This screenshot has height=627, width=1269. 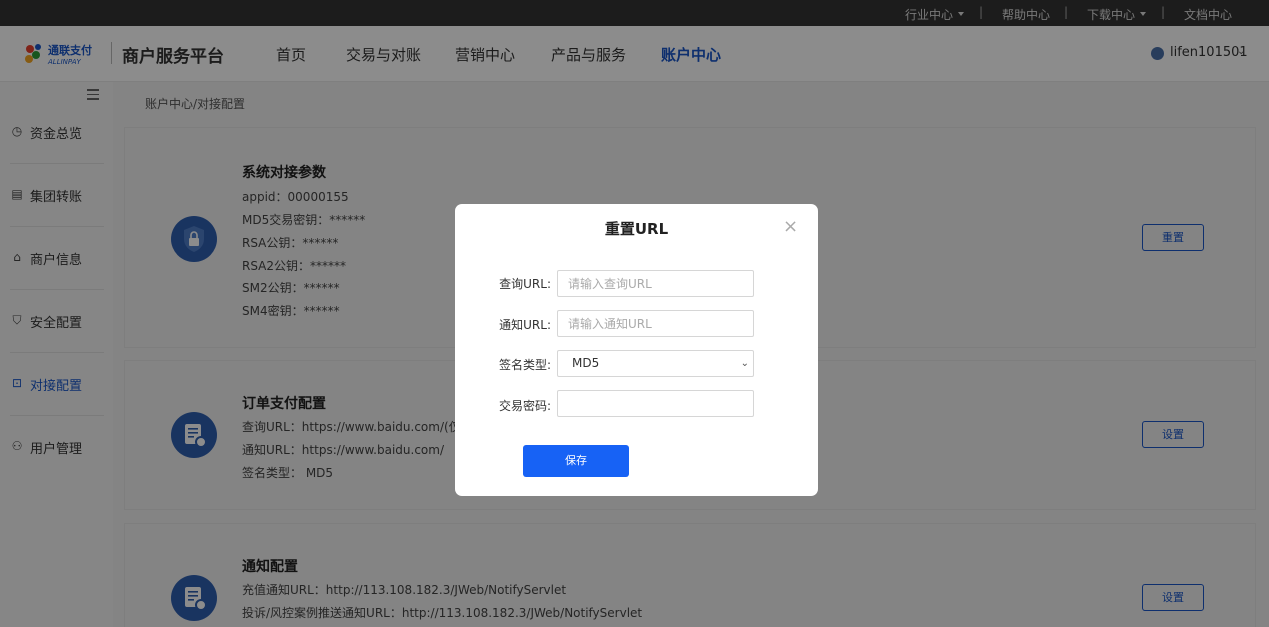 What do you see at coordinates (636, 229) in the screenshot?
I see `dialog-title: 重置URL` at bounding box center [636, 229].